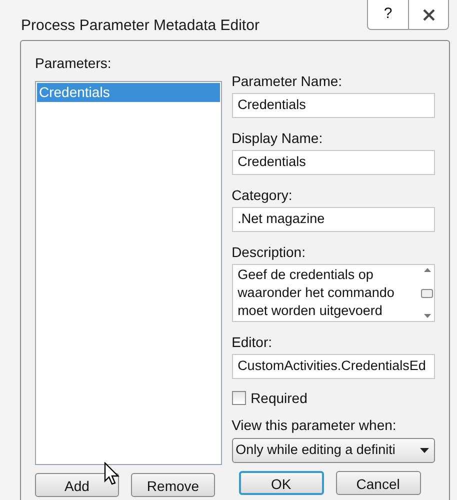 Image resolution: width=457 pixels, height=500 pixels. I want to click on required-label: Required, so click(279, 398).